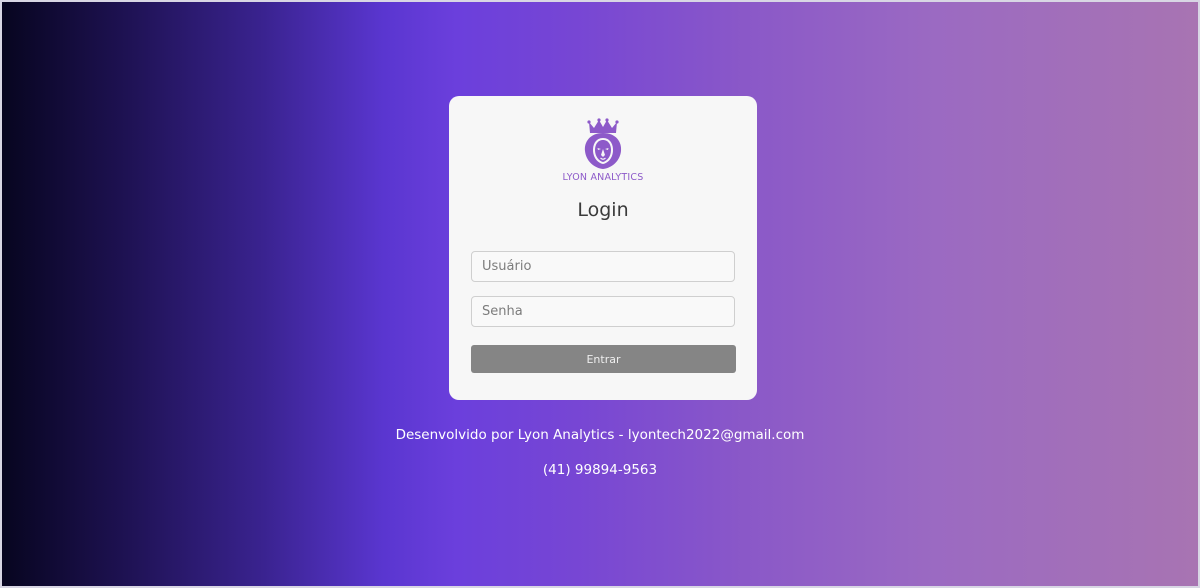 The width and height of the screenshot is (1200, 588). I want to click on lion-crown-icon, so click(603, 143).